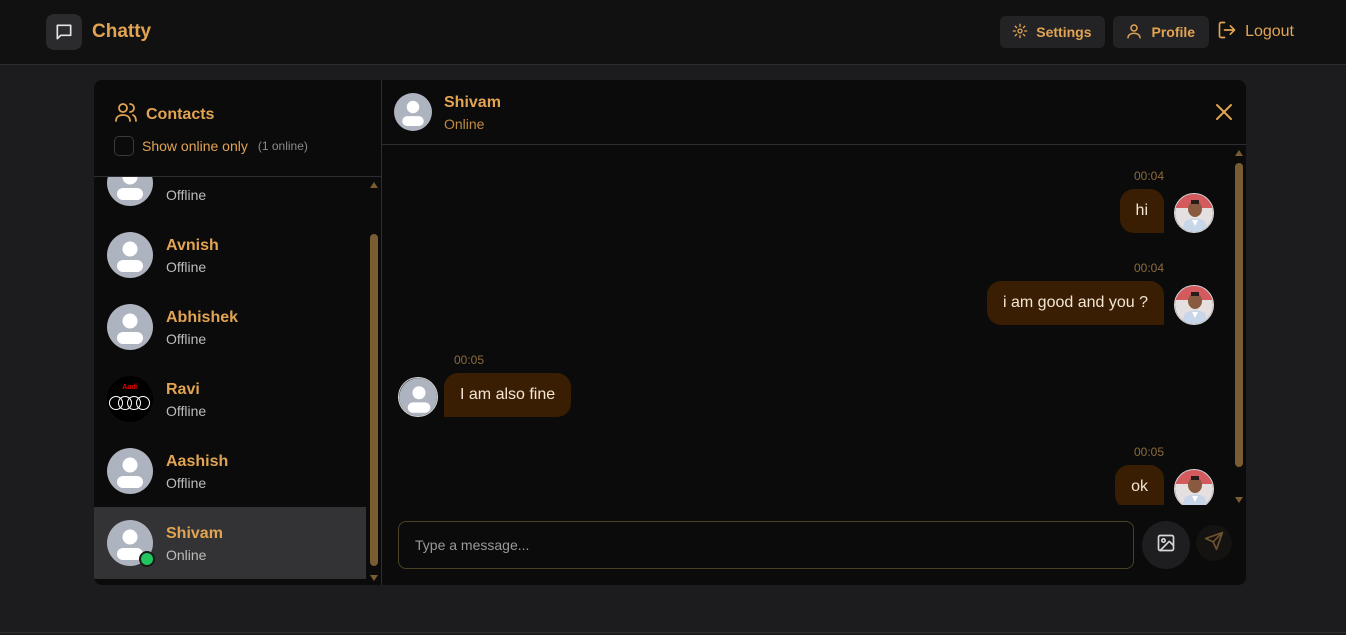  What do you see at coordinates (1075, 303) in the screenshot?
I see `message-bubble: i am good and you ?` at bounding box center [1075, 303].